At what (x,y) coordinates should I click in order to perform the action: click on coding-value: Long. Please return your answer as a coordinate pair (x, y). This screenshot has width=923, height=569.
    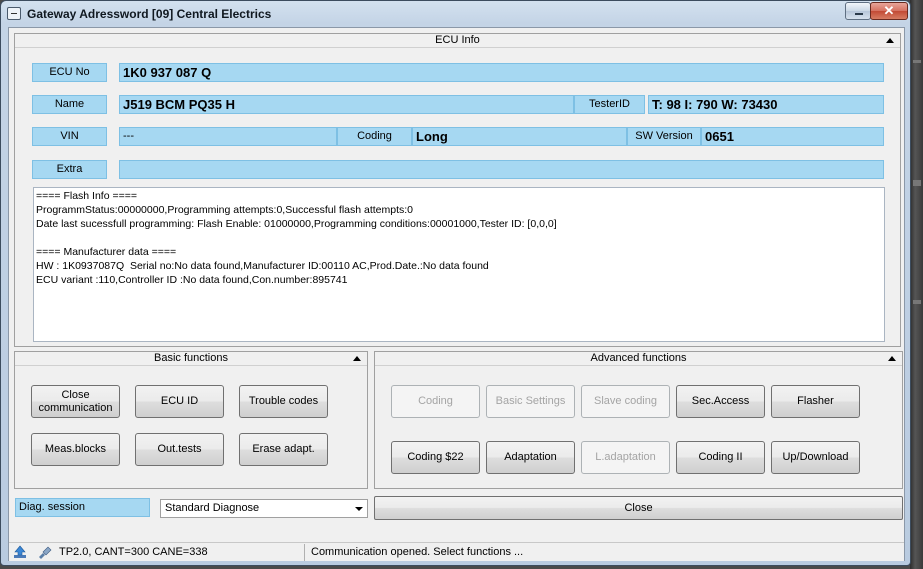
    Looking at the image, I should click on (519, 136).